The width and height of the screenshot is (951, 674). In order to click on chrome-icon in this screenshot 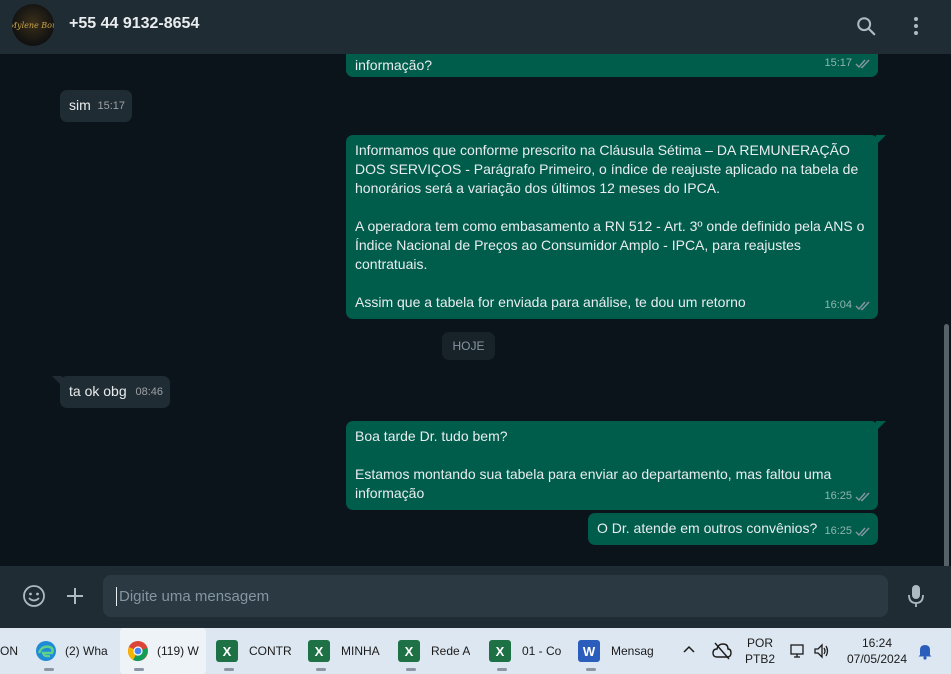, I will do `click(138, 651)`.